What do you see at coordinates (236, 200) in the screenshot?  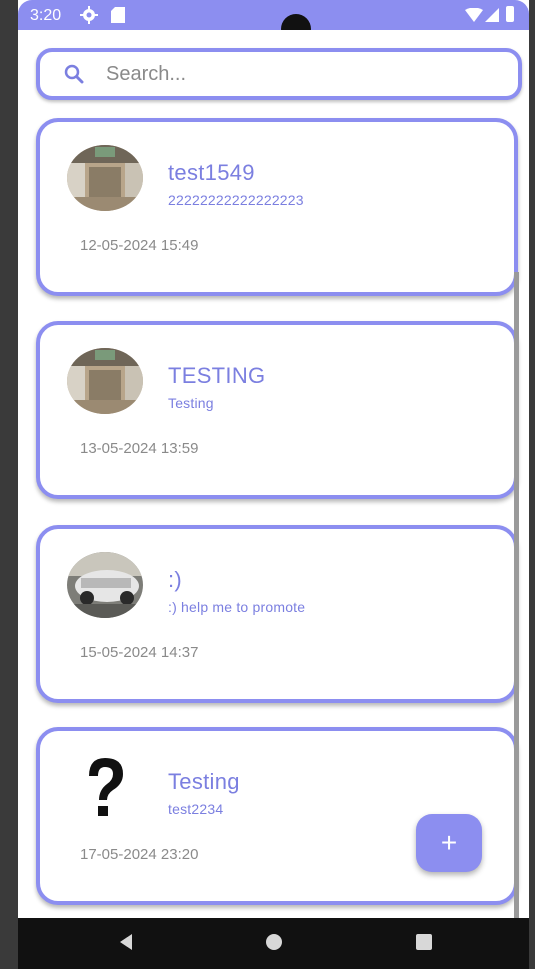 I see `post-subtitle: 22222222222222223` at bounding box center [236, 200].